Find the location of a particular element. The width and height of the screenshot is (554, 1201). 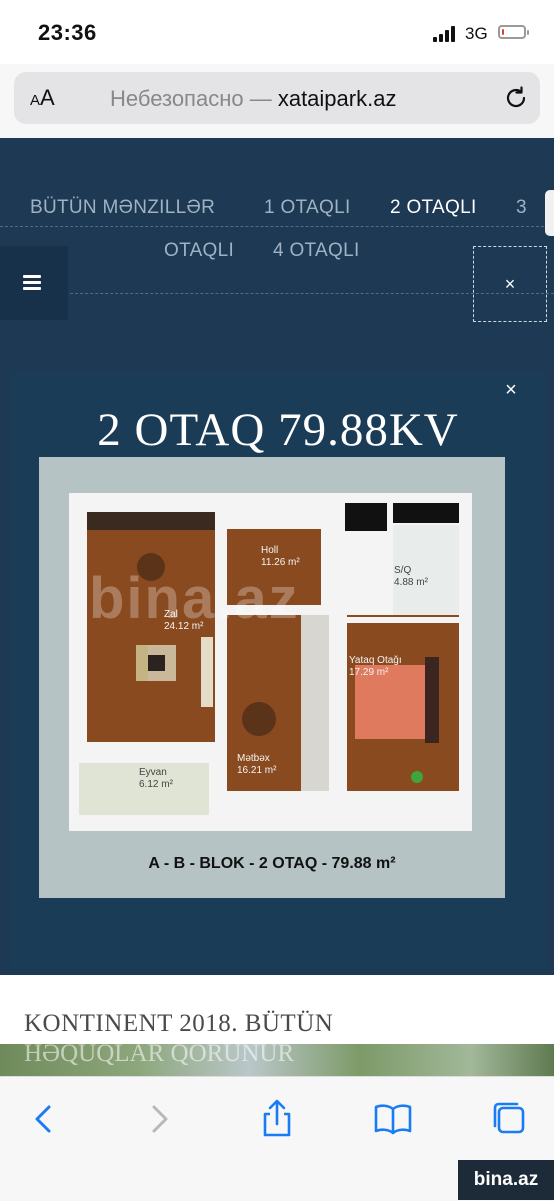

nav-close-button: × is located at coordinates (510, 284).